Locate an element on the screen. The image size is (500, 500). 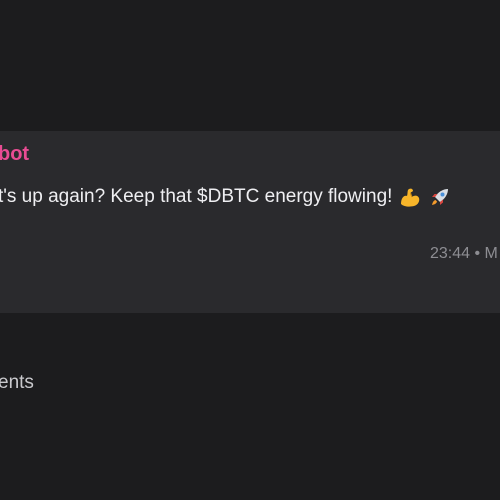
message-timestamp: 23:44 • M is located at coordinates (464, 253).